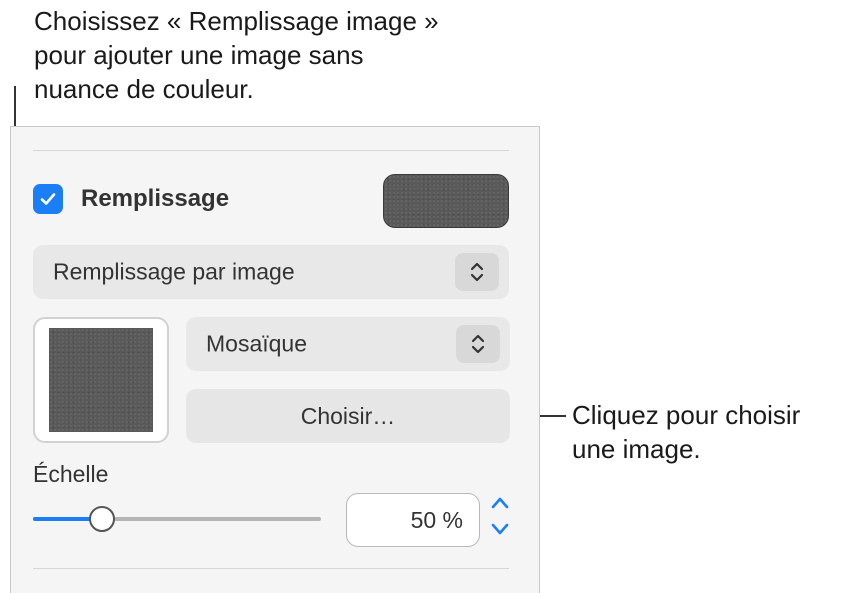  Describe the element at coordinates (155, 198) in the screenshot. I see `fill-label: Remplissage` at that location.